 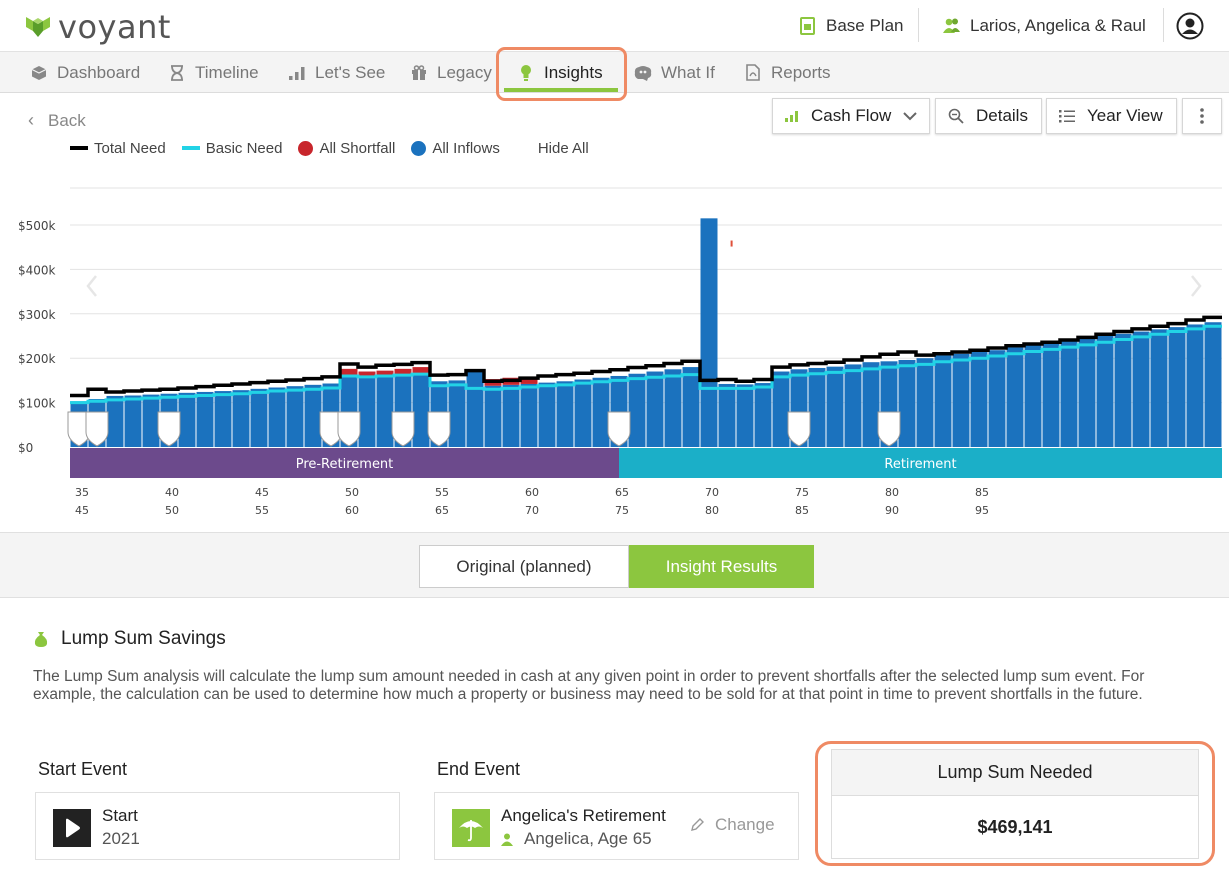 What do you see at coordinates (57, 120) in the screenshot?
I see `back-link: ‹ Back` at bounding box center [57, 120].